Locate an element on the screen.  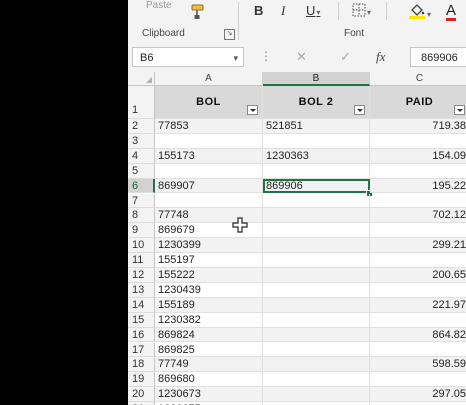
row-header: 15 is located at coordinates (141, 320).